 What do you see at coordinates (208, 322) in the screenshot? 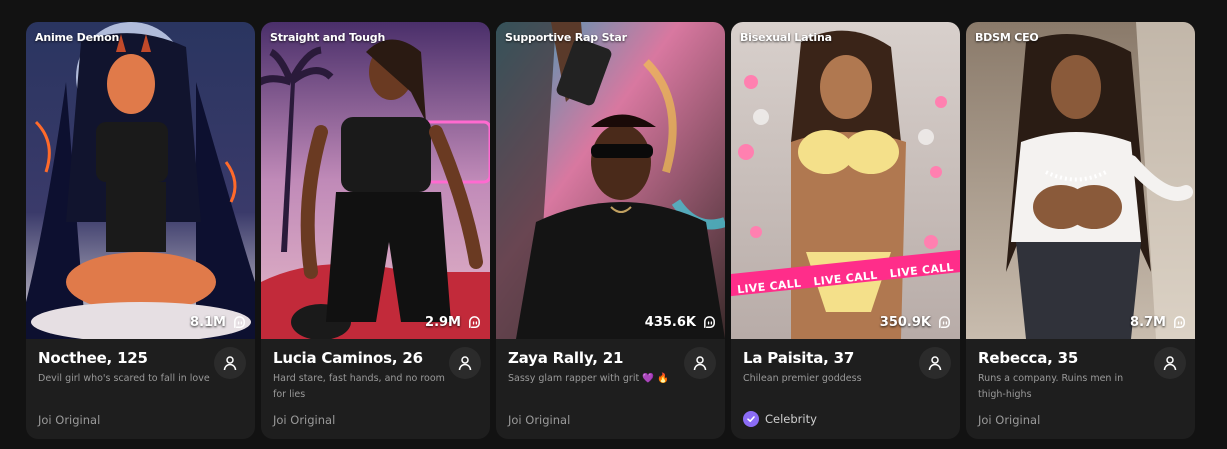
I see `interaction-count-value: 8.1M` at bounding box center [208, 322].